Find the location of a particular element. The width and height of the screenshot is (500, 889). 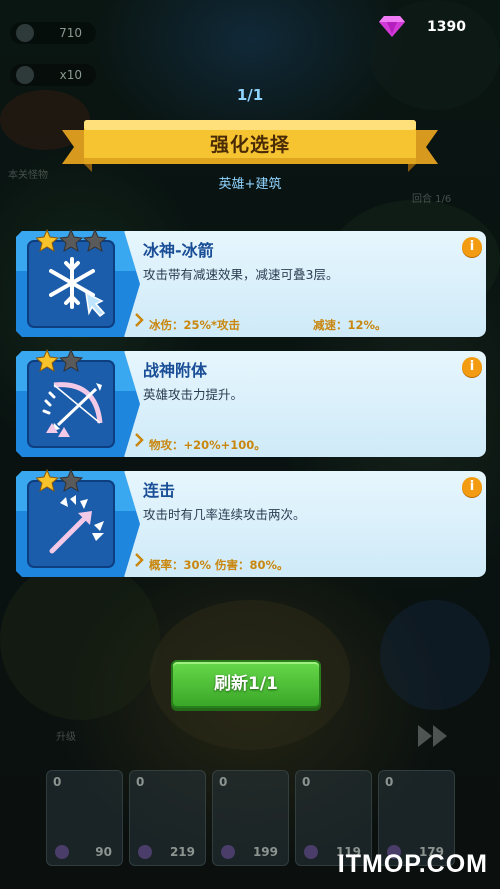

upgrade-card-3: 连击 攻击时有几率连续攻击两次。 概率：30% 伤害：80%。 i is located at coordinates (251, 522).